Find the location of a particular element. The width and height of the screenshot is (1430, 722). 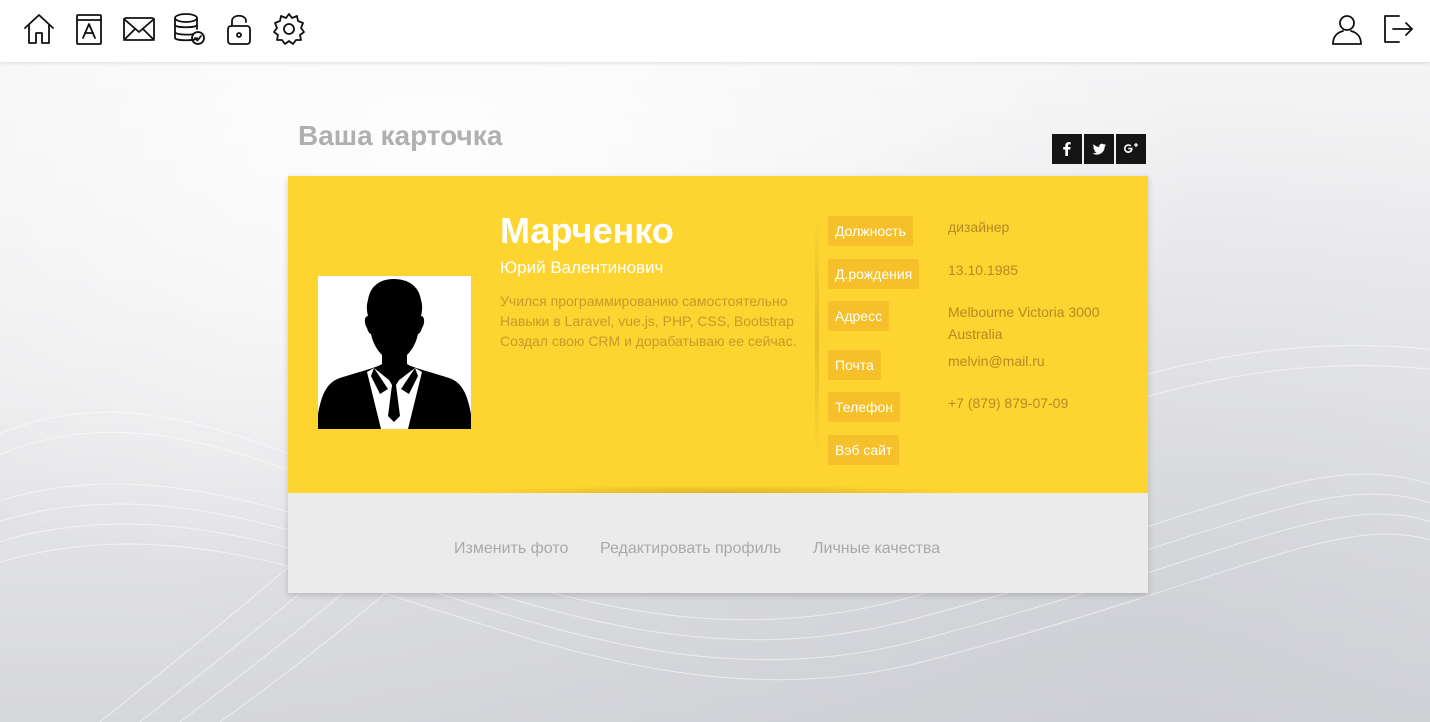

twitter-icon is located at coordinates (1099, 149).